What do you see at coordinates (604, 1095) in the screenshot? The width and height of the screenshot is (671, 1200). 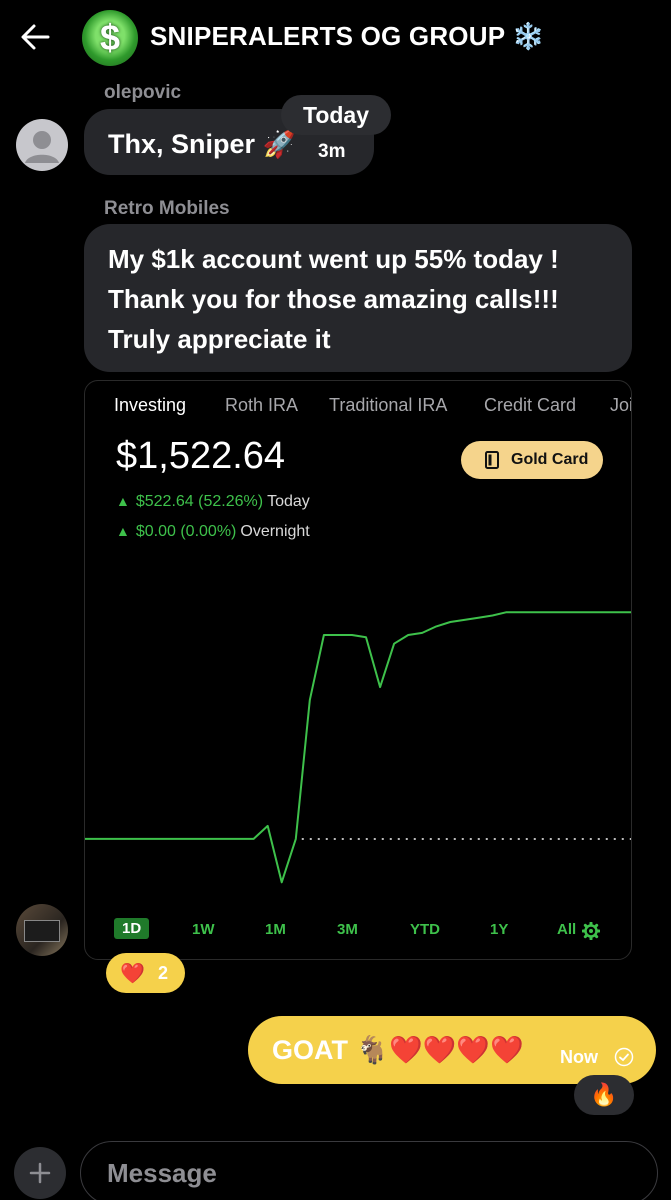 I see `fire-reaction-icon: 🔥` at bounding box center [604, 1095].